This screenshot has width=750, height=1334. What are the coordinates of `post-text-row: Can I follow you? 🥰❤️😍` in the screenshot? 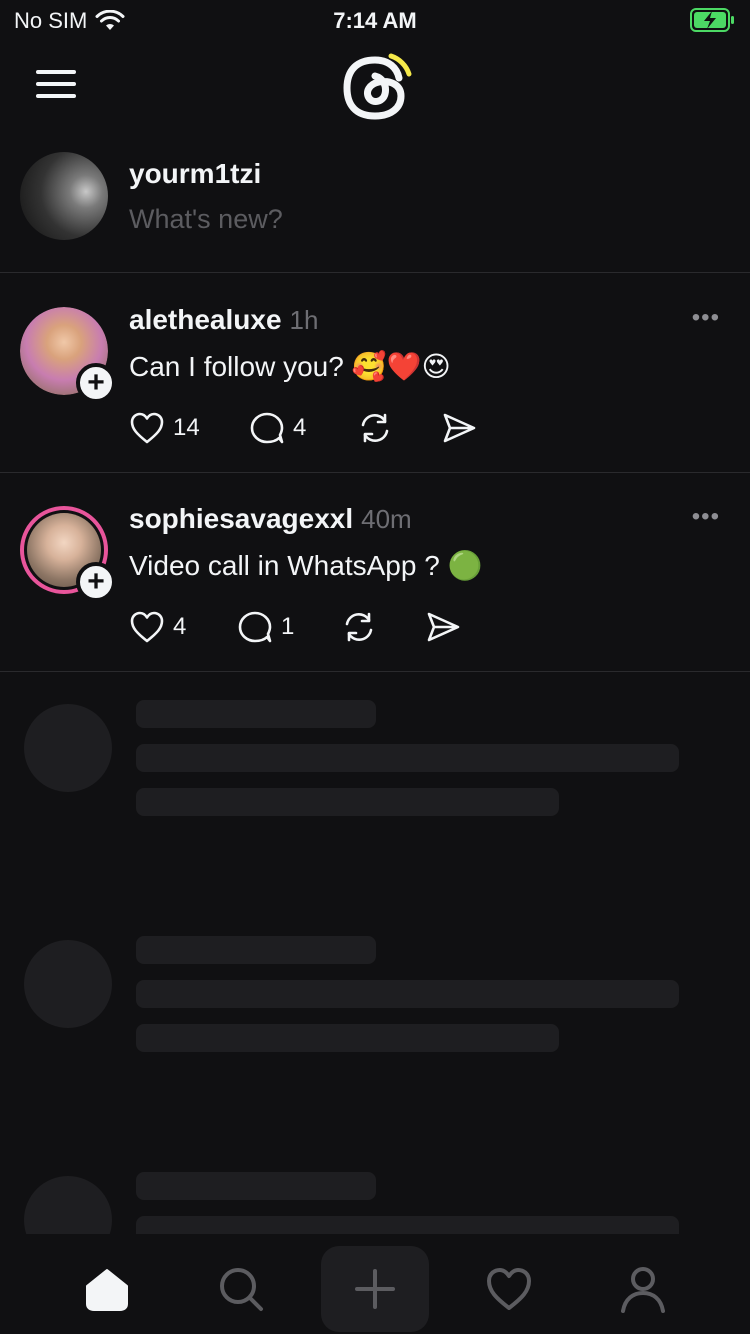 It's located at (290, 366).